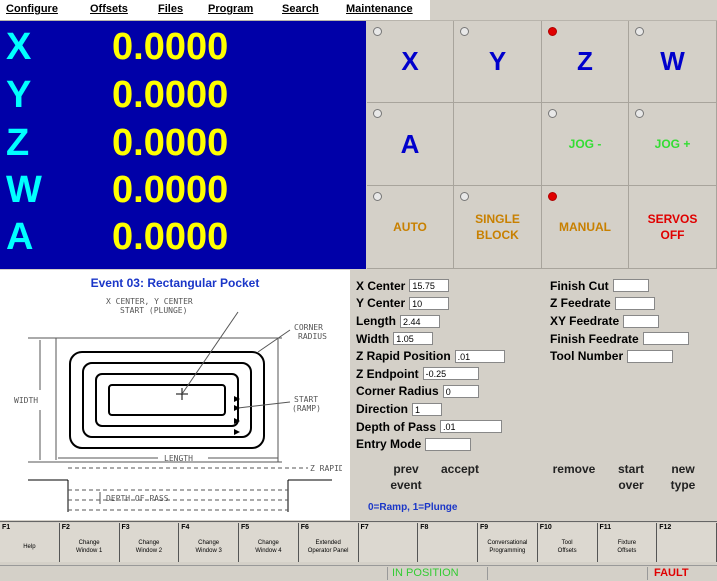 This screenshot has width=717, height=581. What do you see at coordinates (388, 542) in the screenshot?
I see `function-key-f7: F7` at bounding box center [388, 542].